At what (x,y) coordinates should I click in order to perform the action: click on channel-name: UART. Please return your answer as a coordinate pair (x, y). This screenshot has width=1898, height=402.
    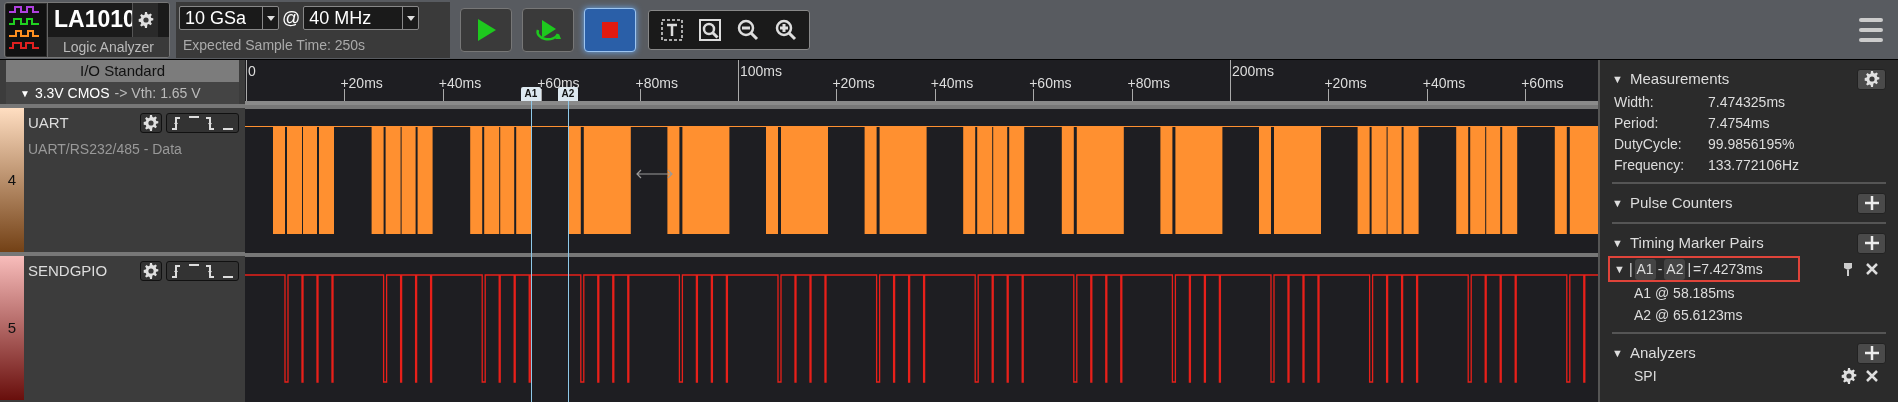
    Looking at the image, I should click on (49, 123).